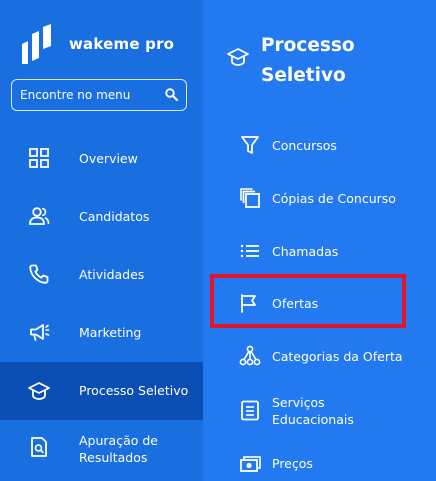 The height and width of the screenshot is (481, 436). Describe the element at coordinates (337, 356) in the screenshot. I see `submenu-item-label: Categorias da Oferta` at that location.